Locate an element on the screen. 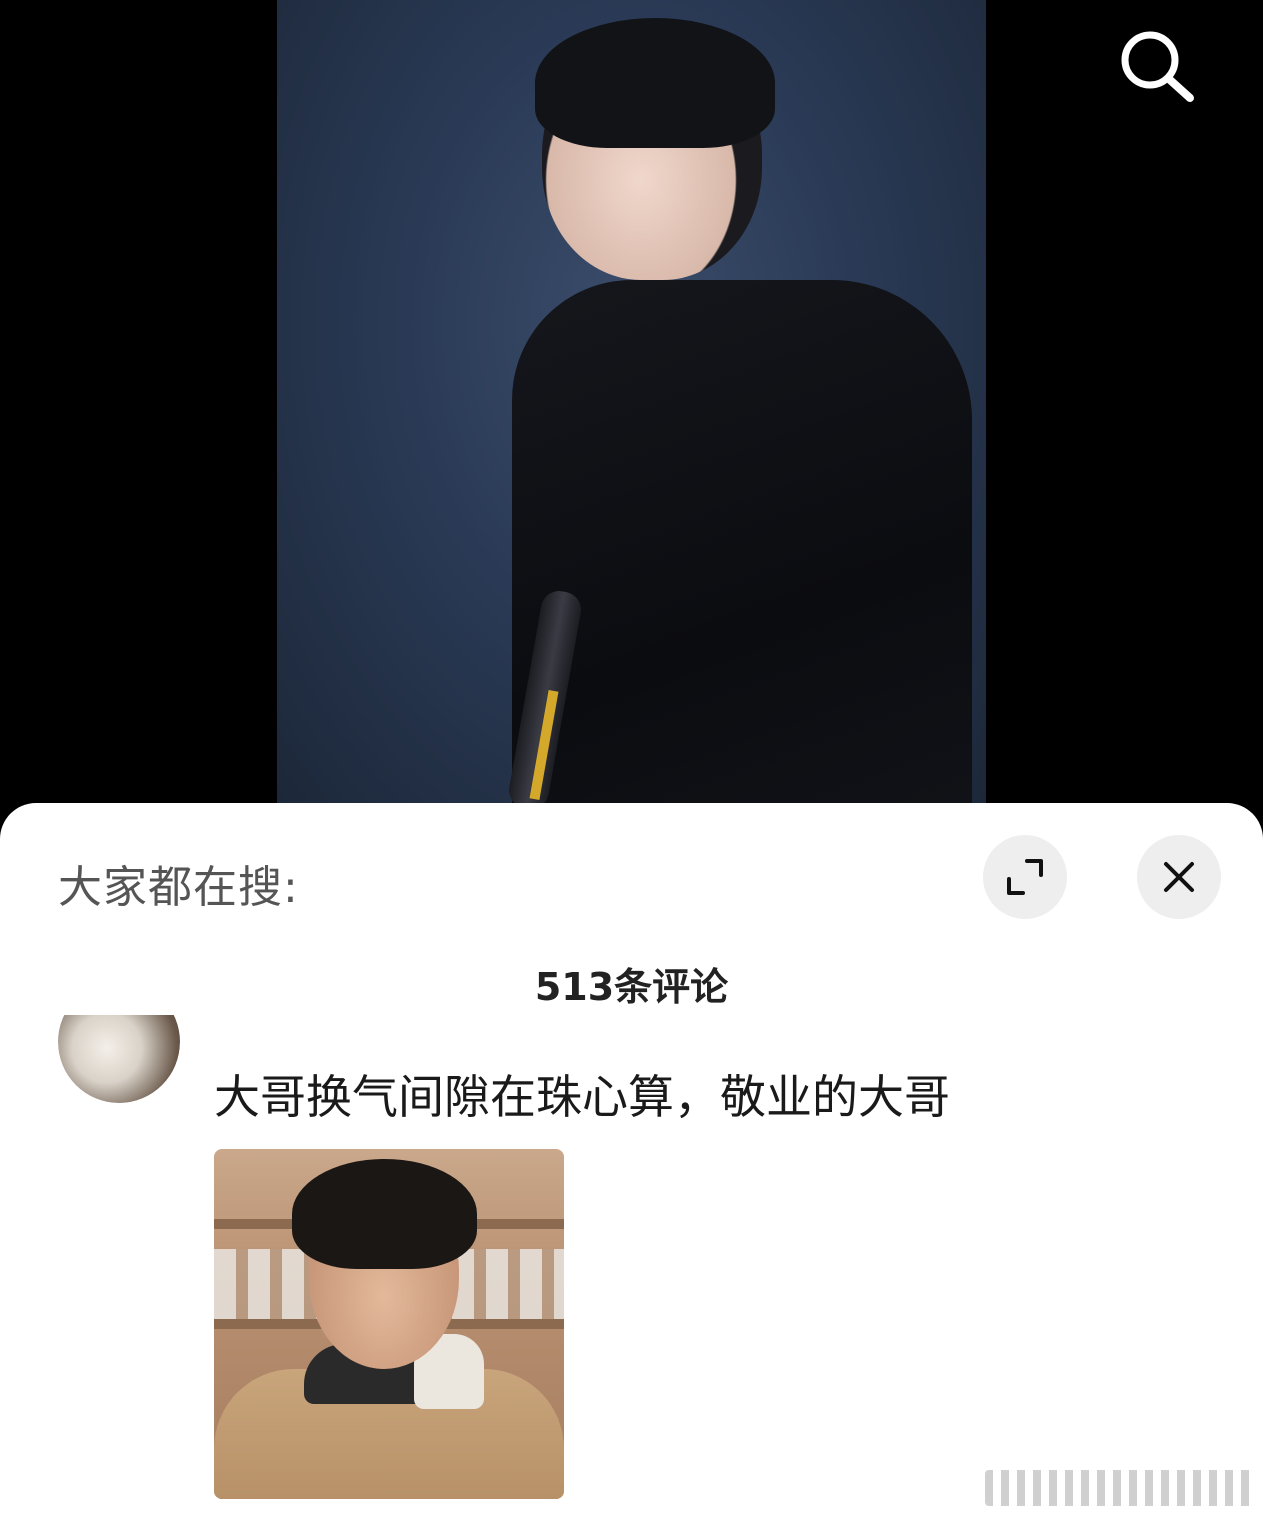  search-icon is located at coordinates (1157, 66).